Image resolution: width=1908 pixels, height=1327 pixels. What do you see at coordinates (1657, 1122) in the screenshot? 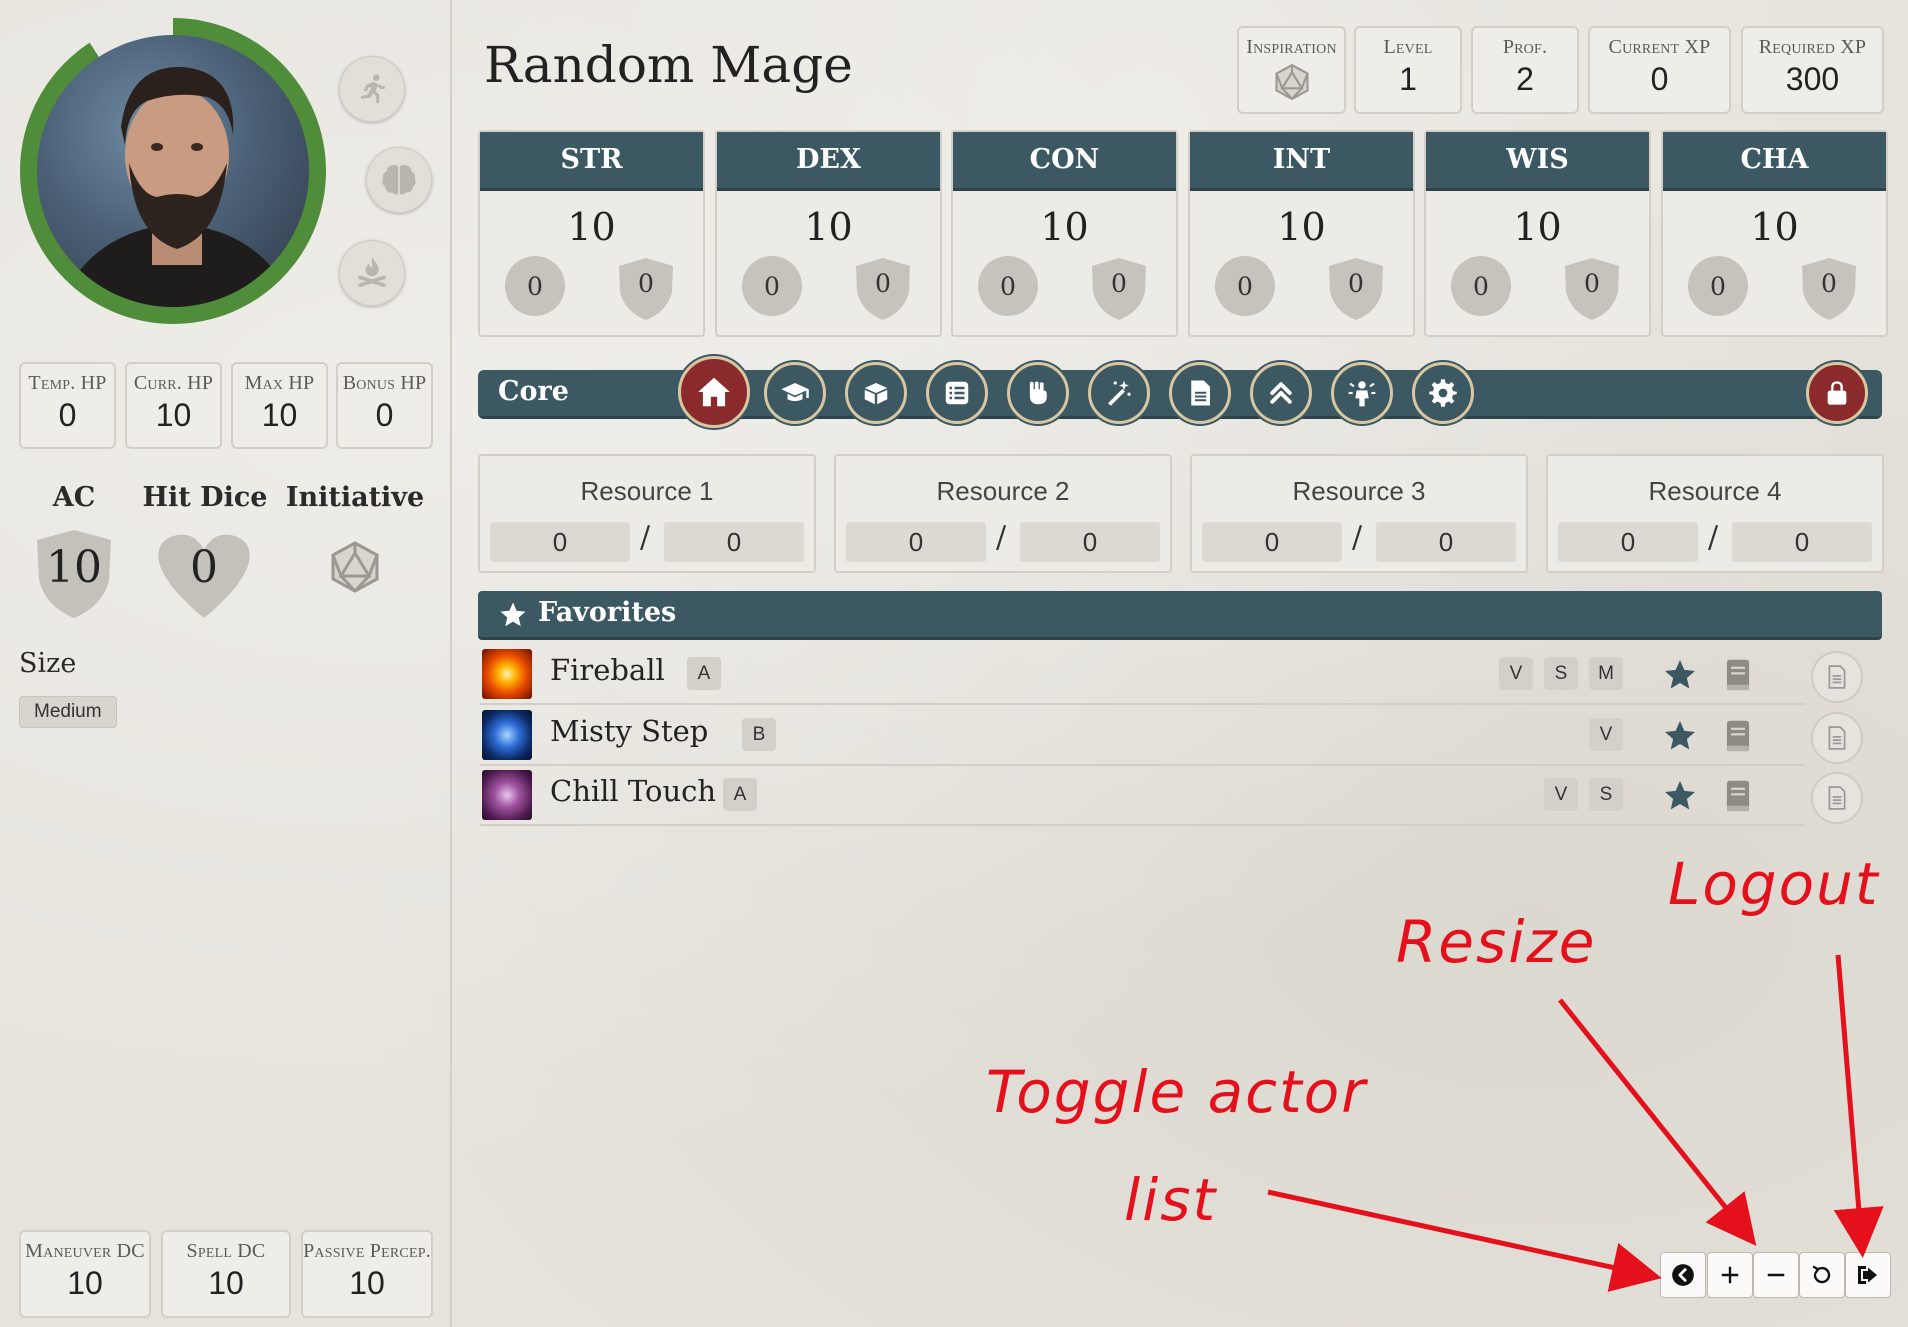
I see `annotation-arrow-resize` at bounding box center [1657, 1122].